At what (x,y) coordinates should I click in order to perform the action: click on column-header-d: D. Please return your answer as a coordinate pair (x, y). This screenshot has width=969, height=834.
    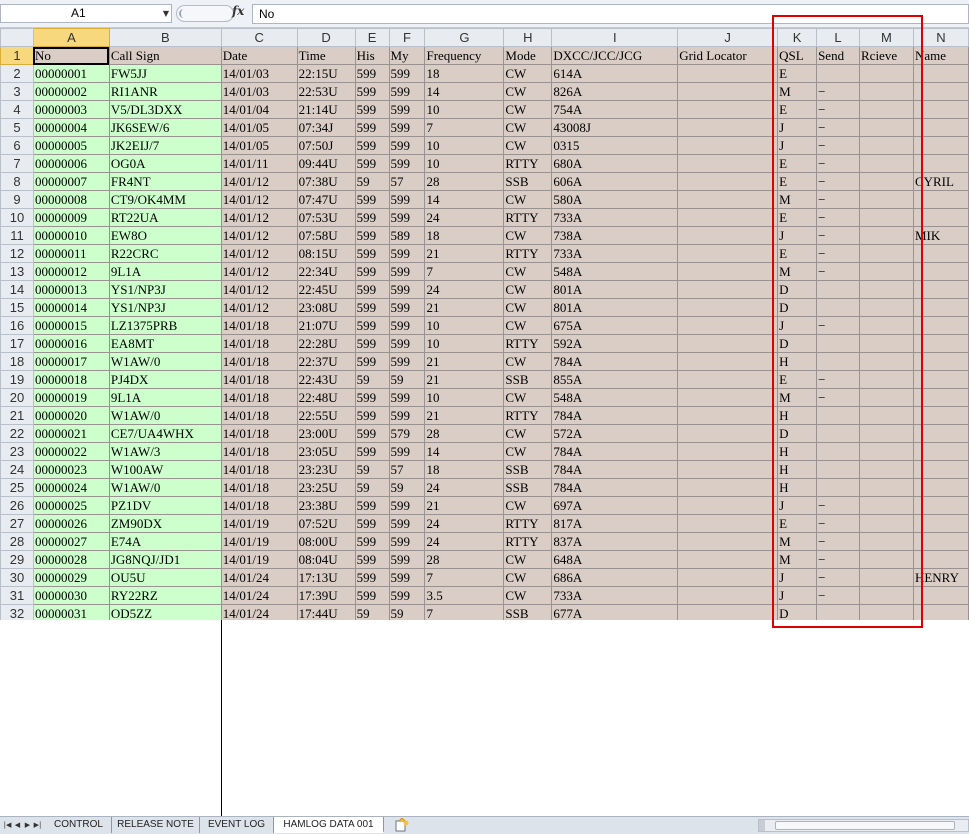
    Looking at the image, I should click on (326, 37).